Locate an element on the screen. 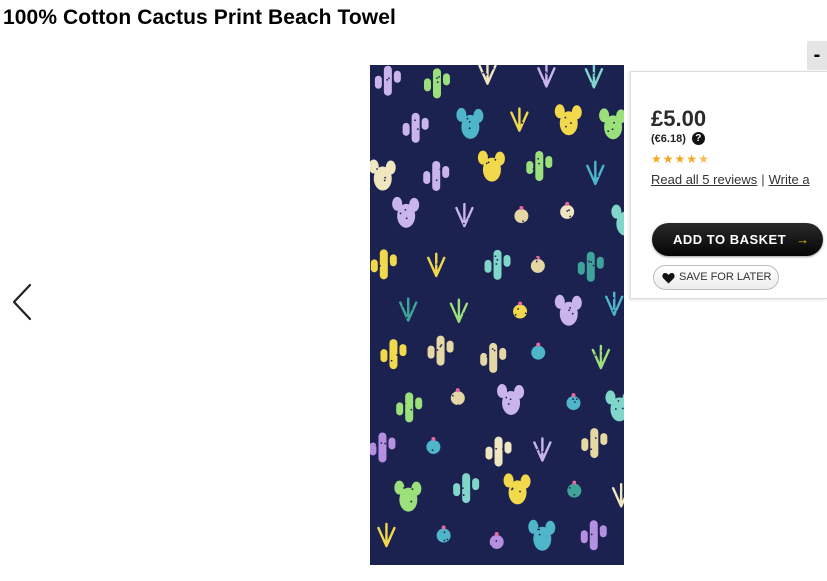  heart-icon is located at coordinates (668, 277).